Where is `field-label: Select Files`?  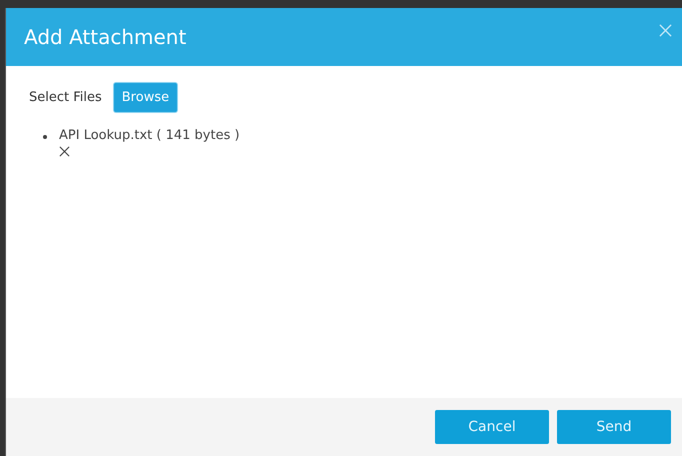 field-label: Select Files is located at coordinates (65, 97).